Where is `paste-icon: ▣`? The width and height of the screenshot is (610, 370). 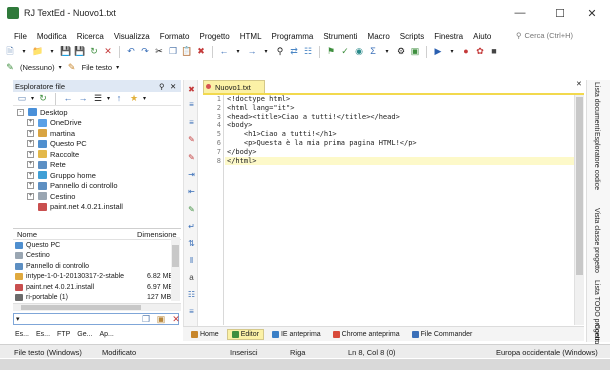
paste-icon: ▣ is located at coordinates (161, 319).